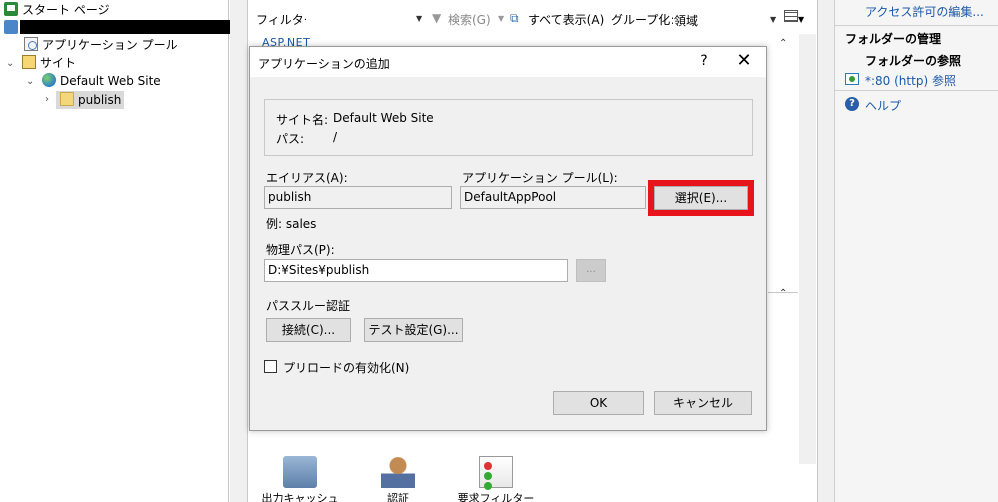 This screenshot has height=502, width=998. What do you see at coordinates (11, 9) in the screenshot?
I see `start-page-icon` at bounding box center [11, 9].